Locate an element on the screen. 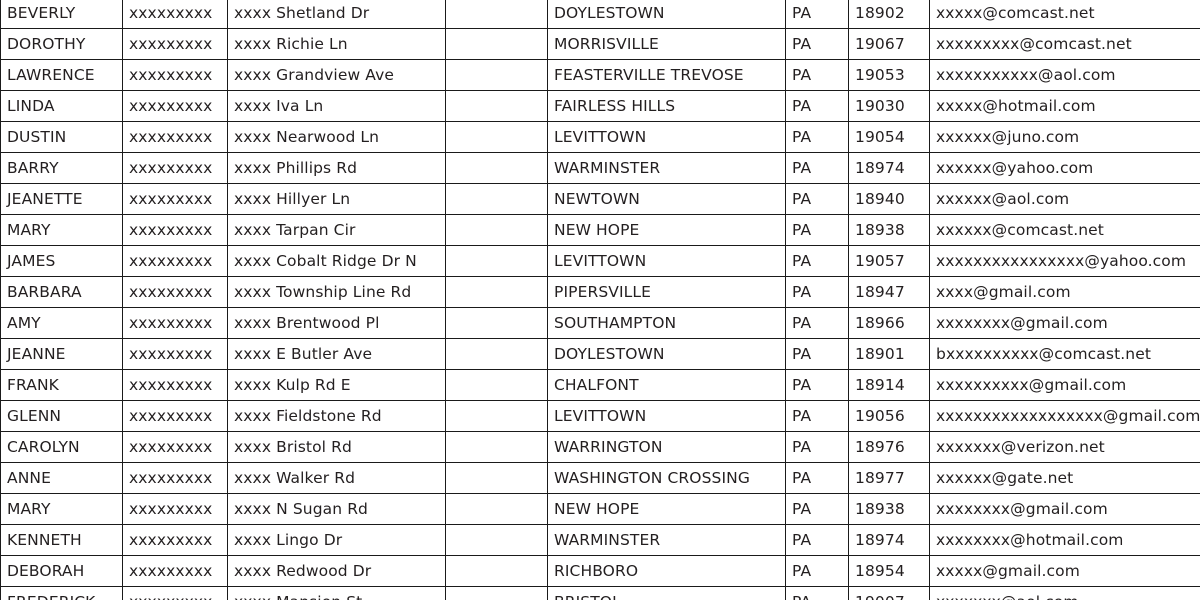  cell-zip: 18947 is located at coordinates (889, 292).